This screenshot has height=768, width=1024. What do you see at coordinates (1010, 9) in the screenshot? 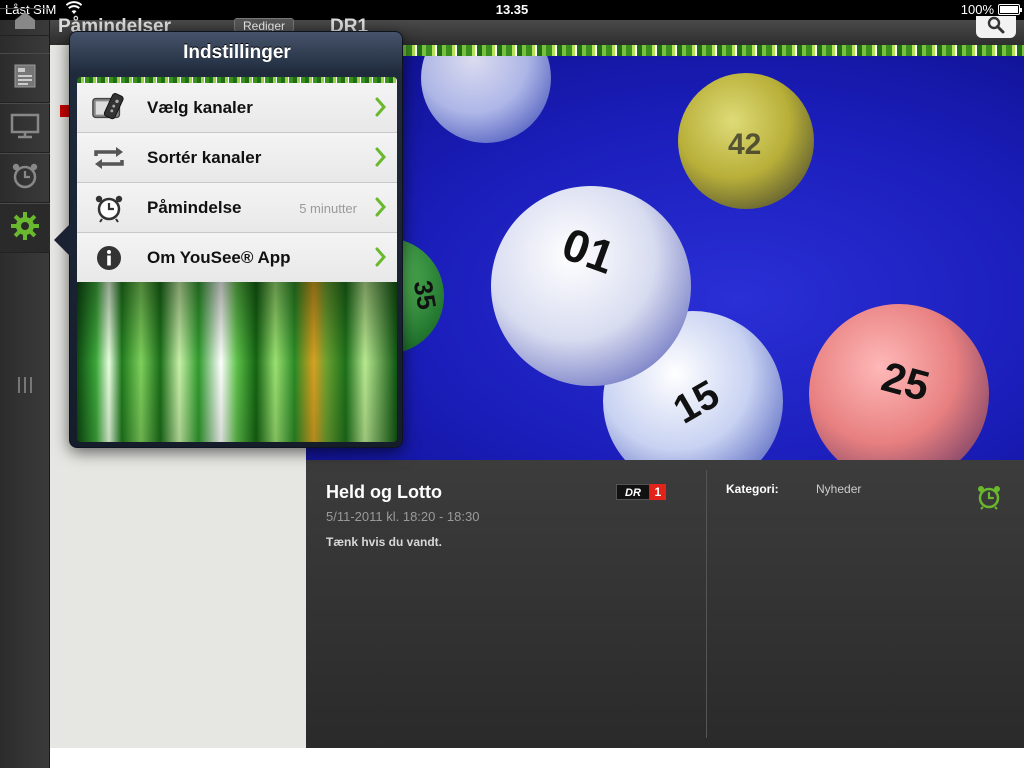
I see `battery-icon` at bounding box center [1010, 9].